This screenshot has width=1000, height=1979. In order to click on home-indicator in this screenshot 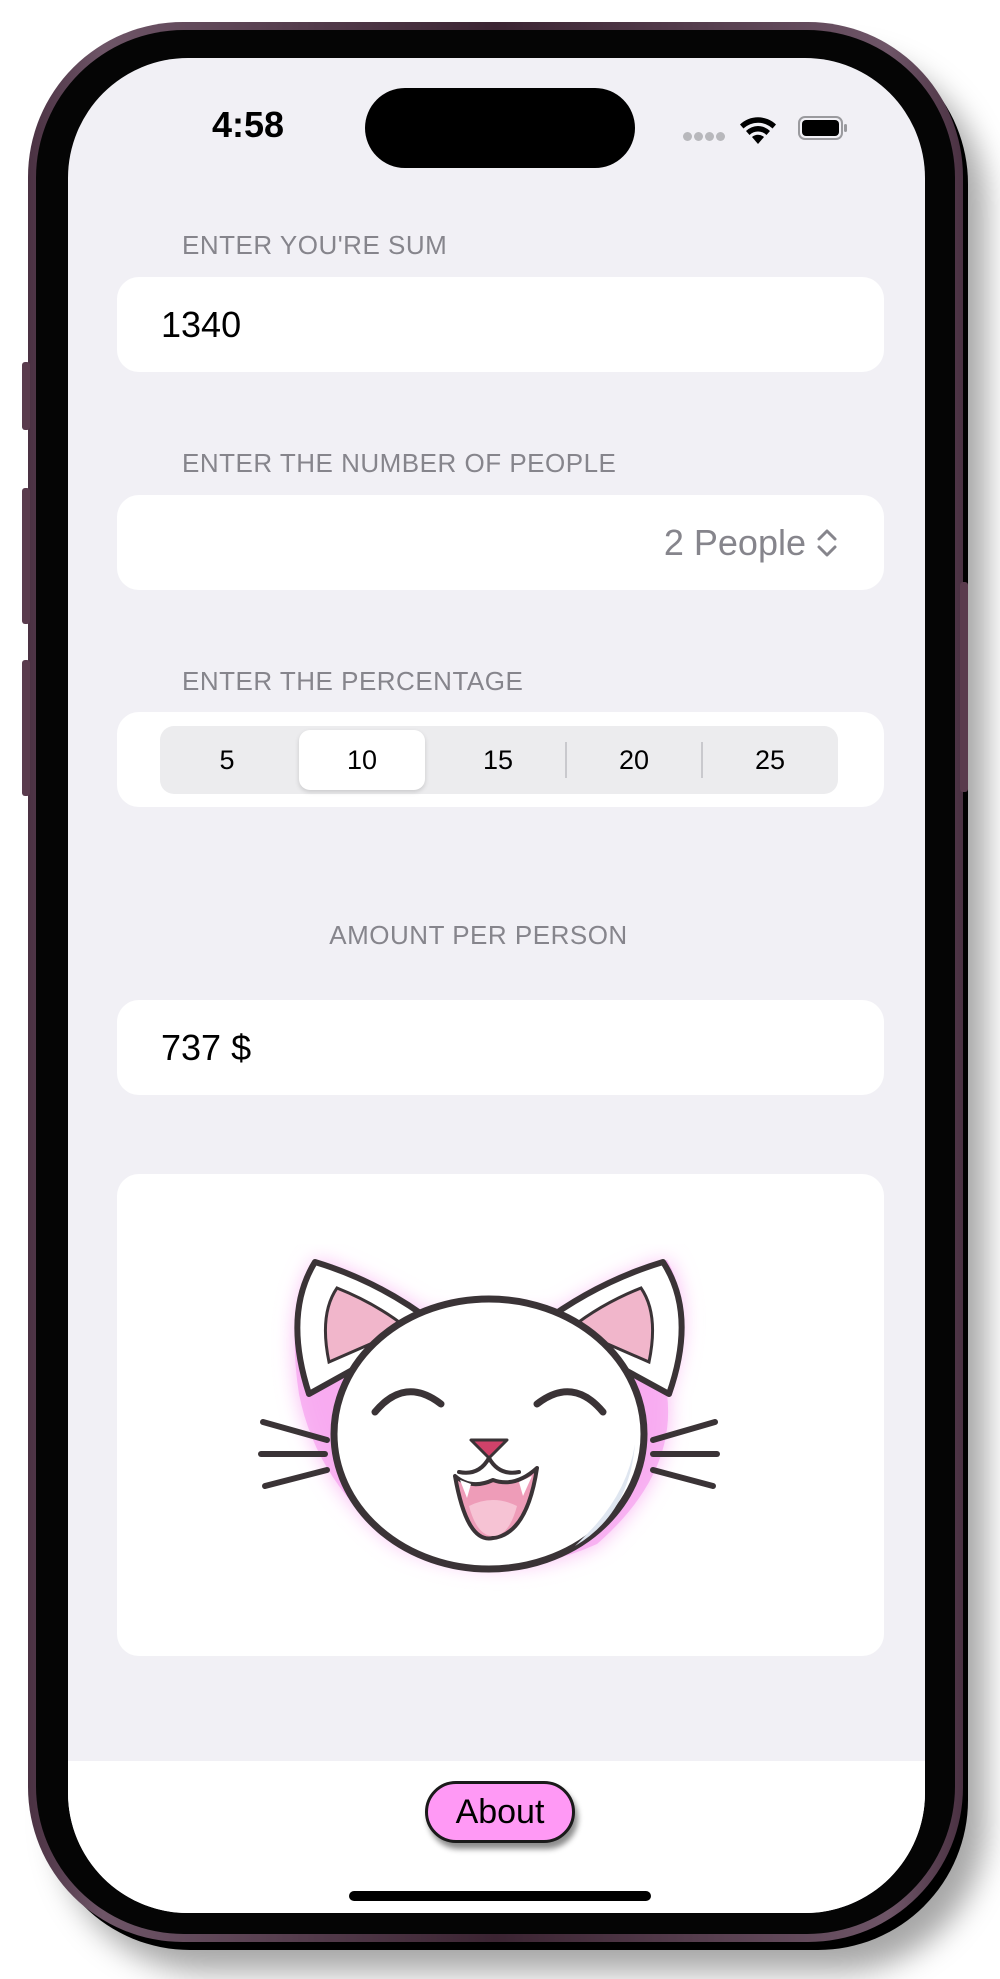, I will do `click(500, 1896)`.